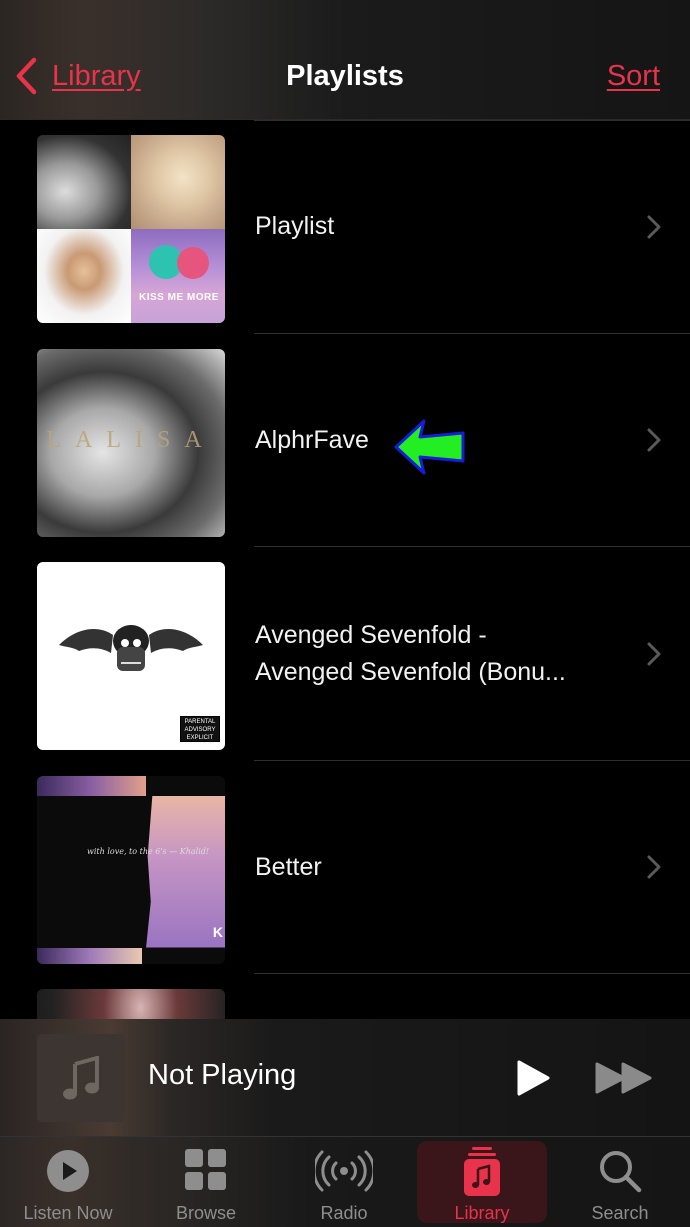  What do you see at coordinates (217, 931) in the screenshot?
I see `artwork-letter: K` at bounding box center [217, 931].